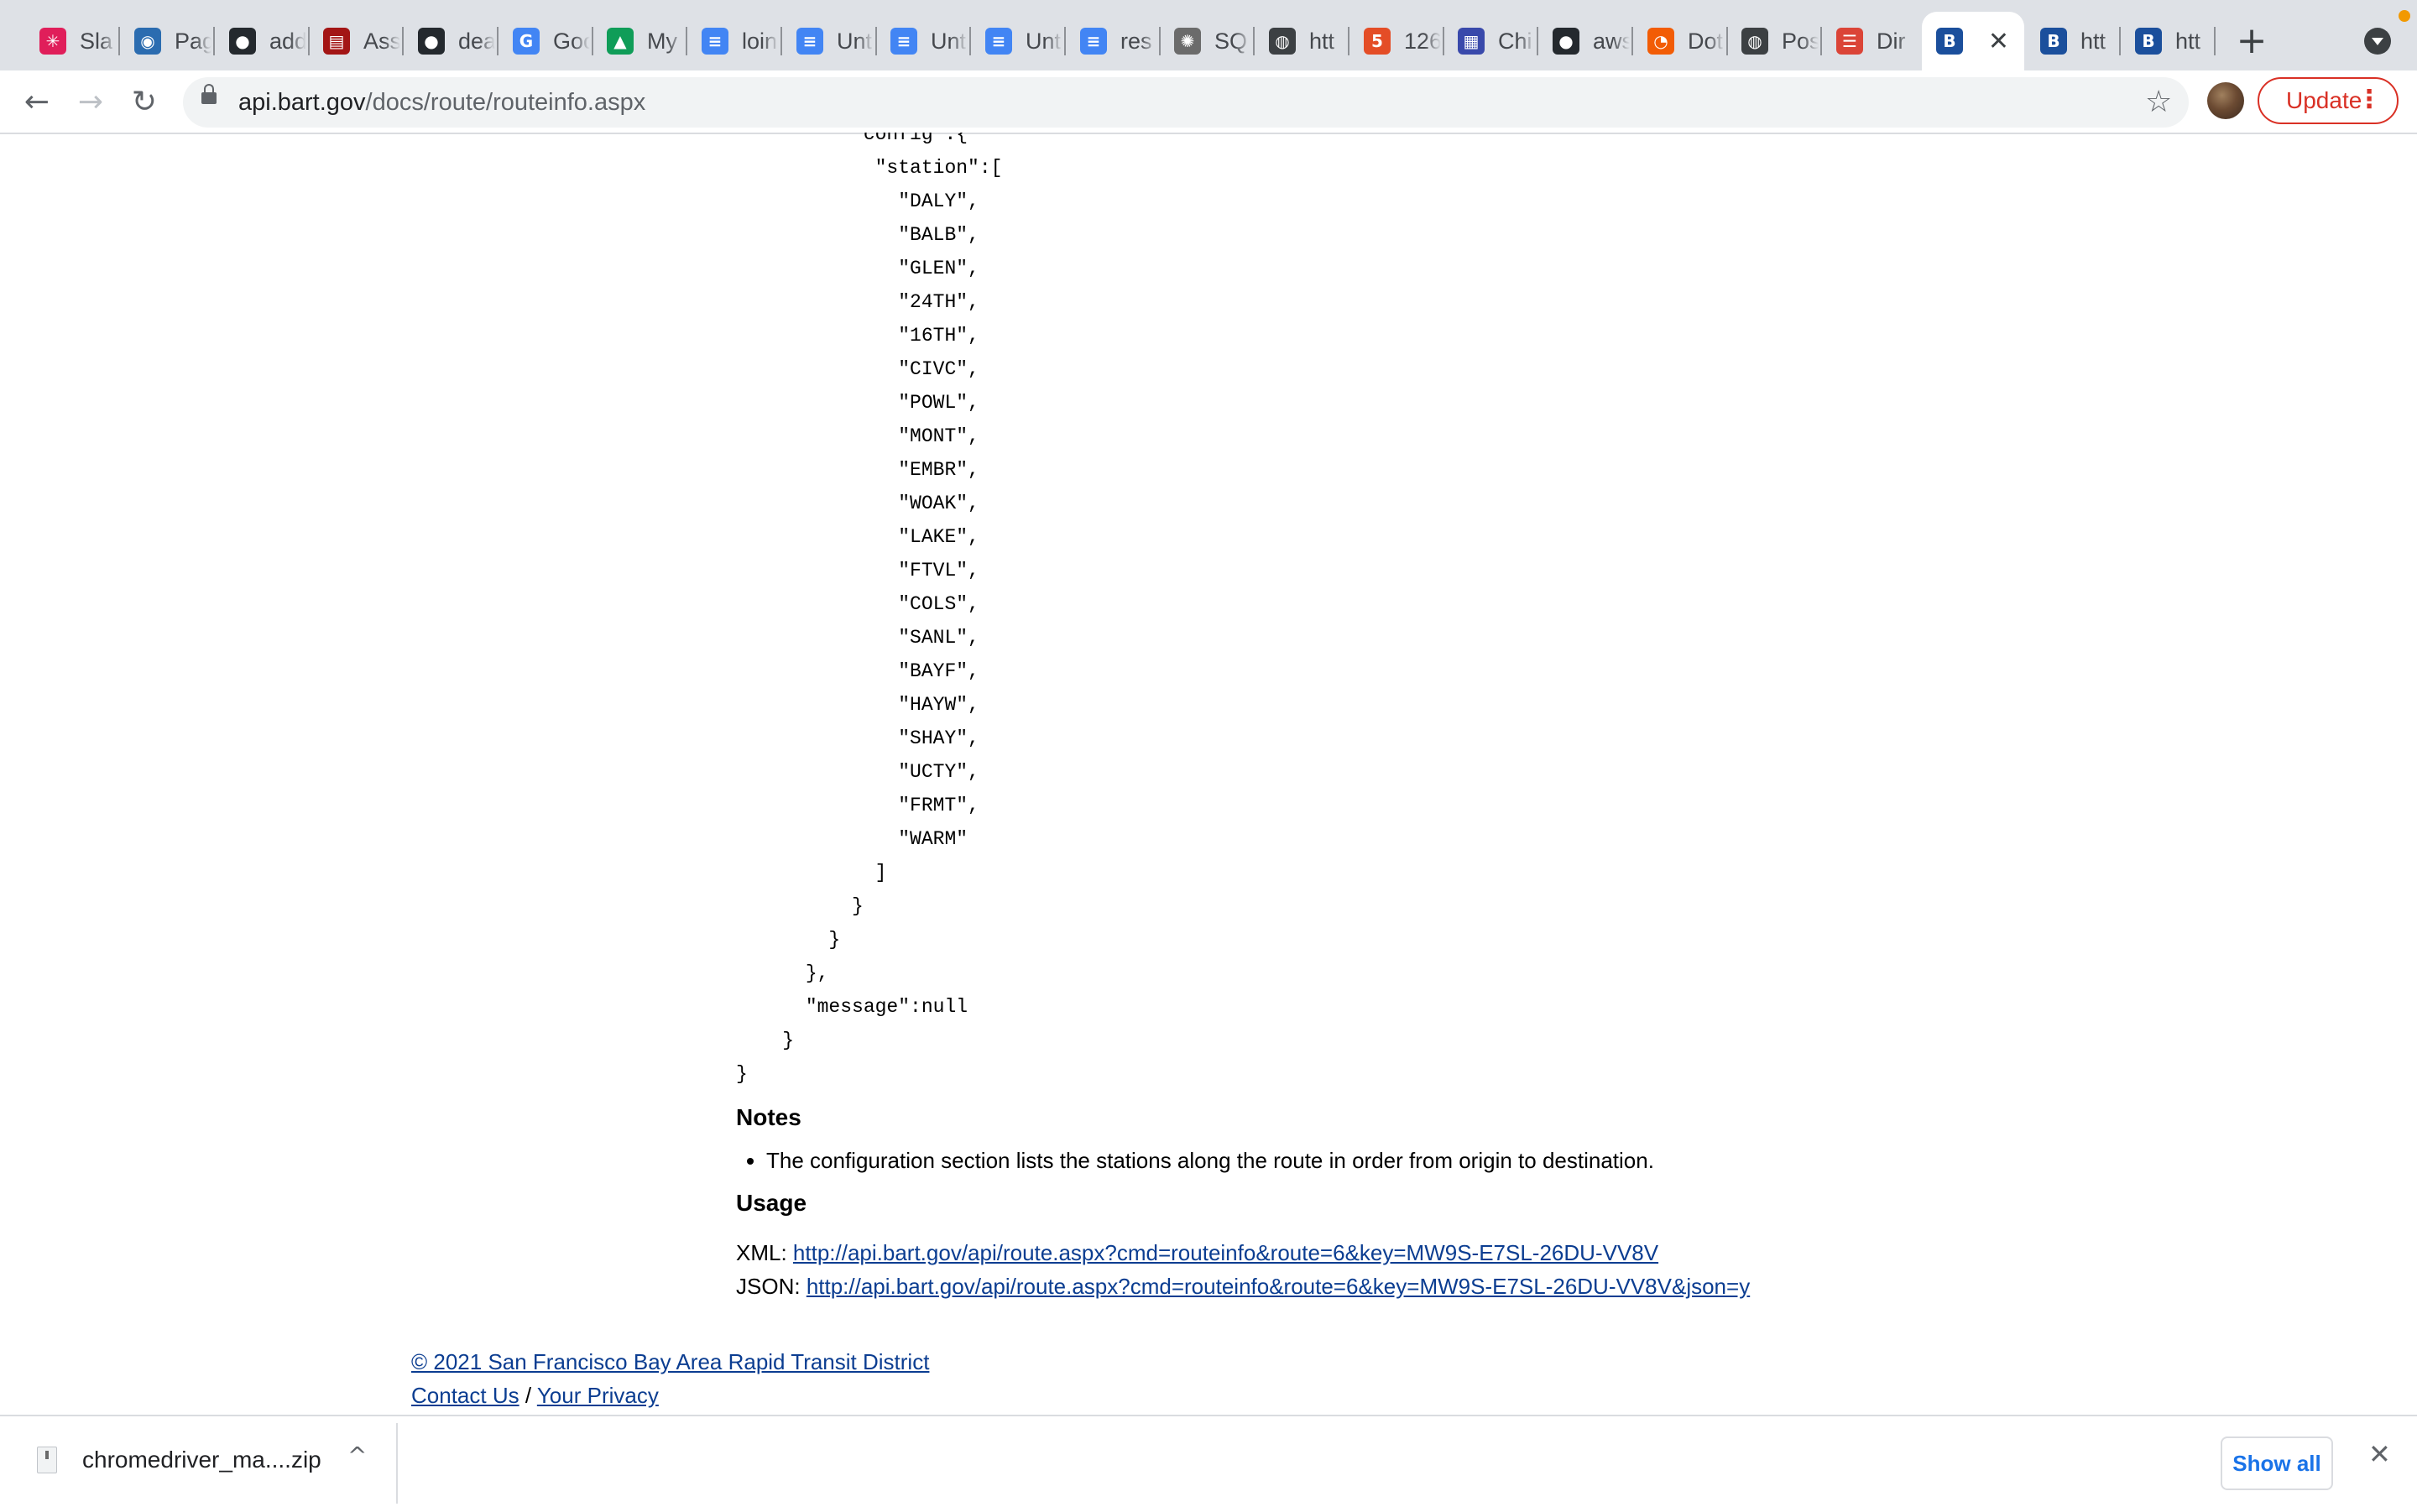  Describe the element at coordinates (598, 1395) in the screenshot. I see `your-privacy-link: Your Privacy` at that location.